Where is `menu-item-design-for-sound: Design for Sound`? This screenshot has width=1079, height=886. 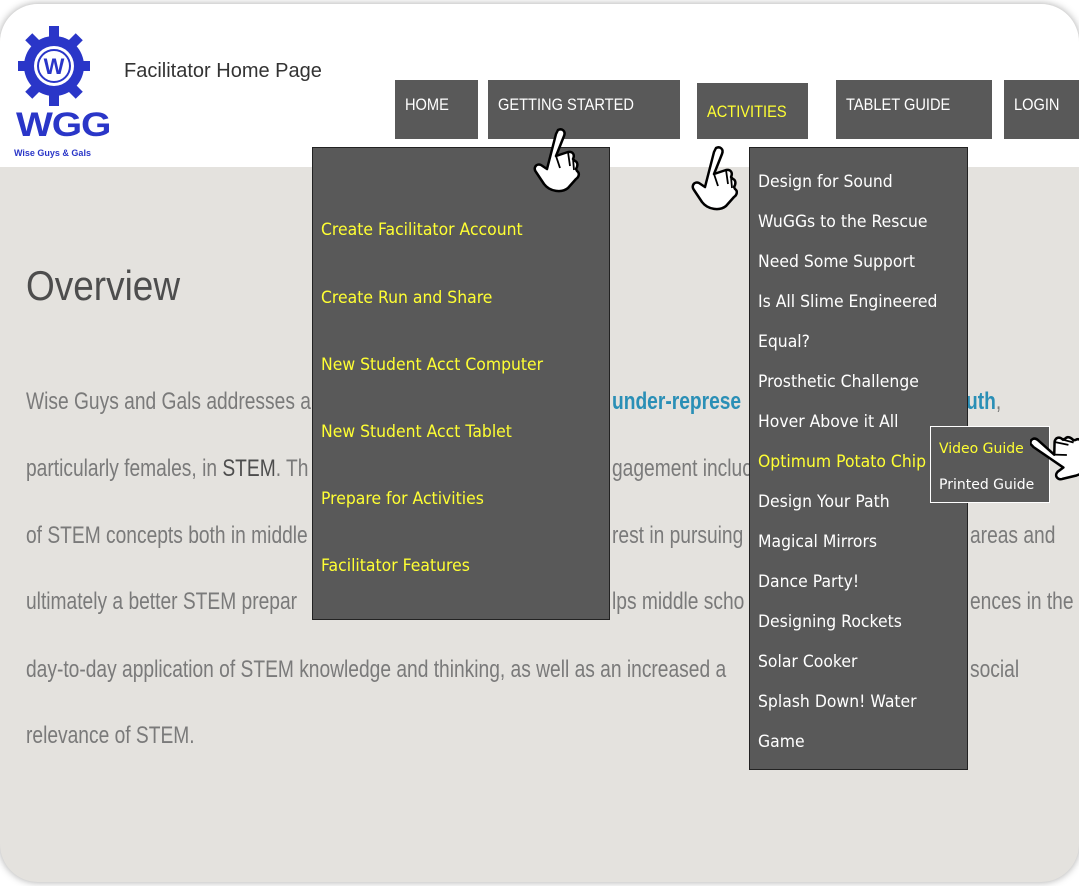
menu-item-design-for-sound: Design for Sound is located at coordinates (825, 182).